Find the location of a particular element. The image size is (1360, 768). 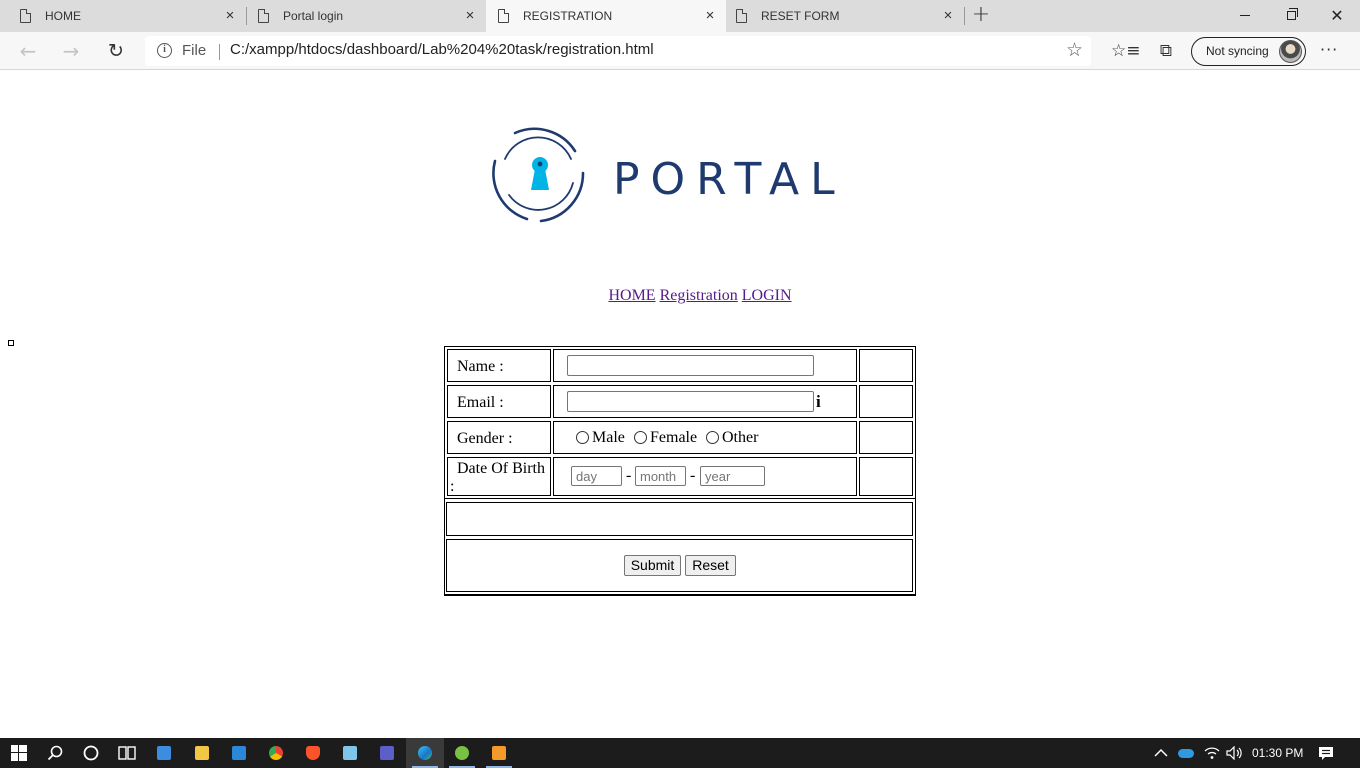

task-view-icon is located at coordinates (127, 753).